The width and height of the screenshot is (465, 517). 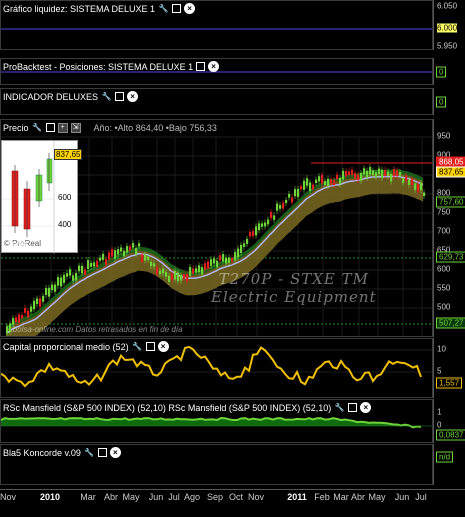 What do you see at coordinates (441, 349) in the screenshot?
I see `tick: 10` at bounding box center [441, 349].